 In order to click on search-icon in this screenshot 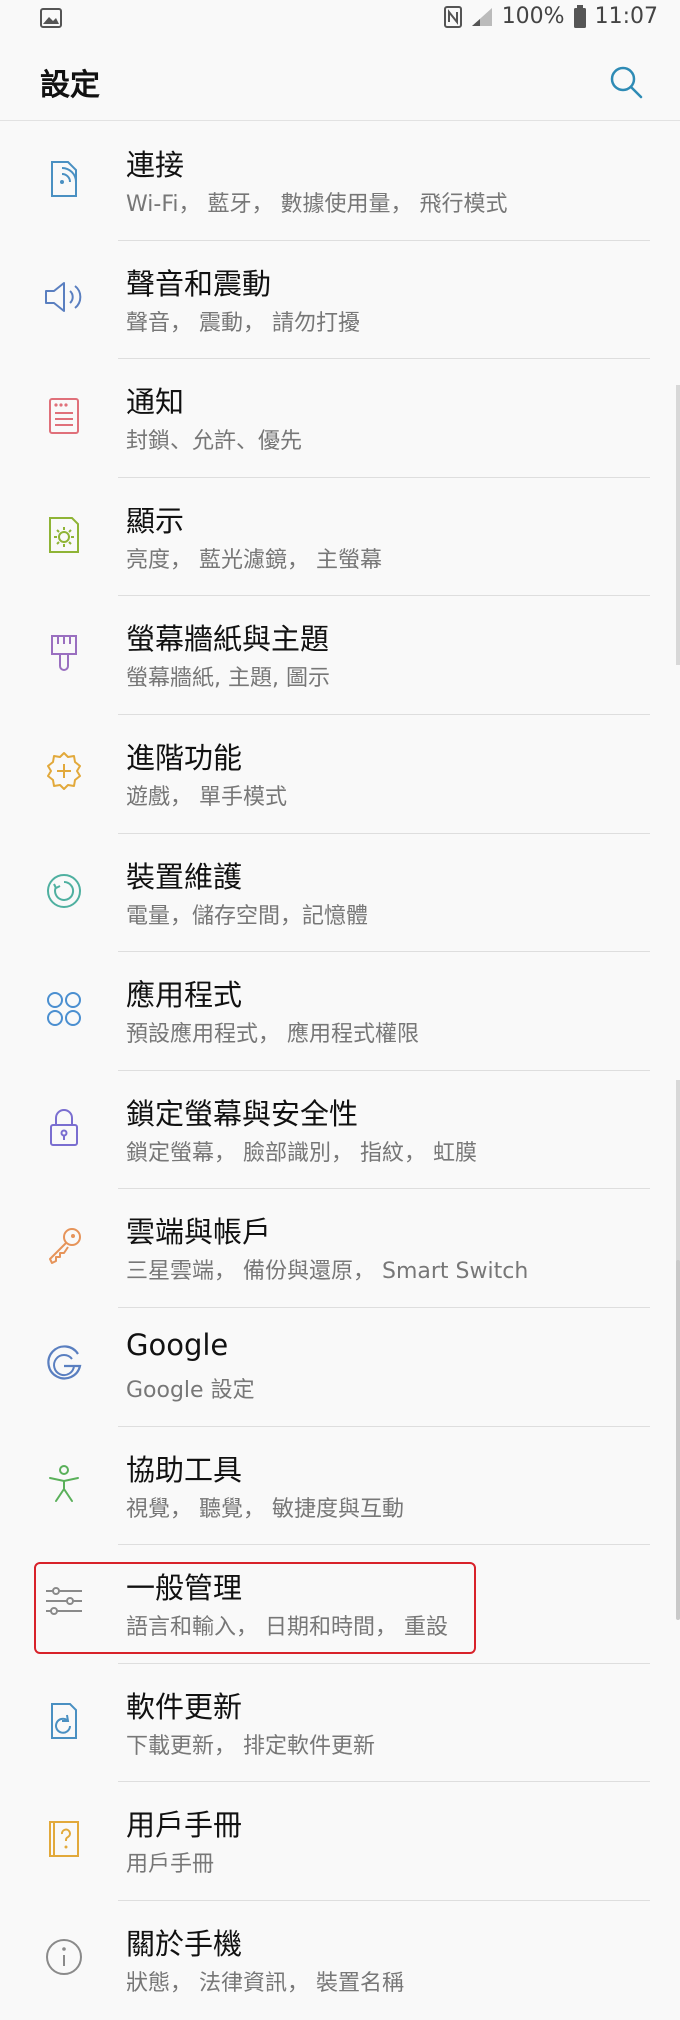, I will do `click(626, 82)`.